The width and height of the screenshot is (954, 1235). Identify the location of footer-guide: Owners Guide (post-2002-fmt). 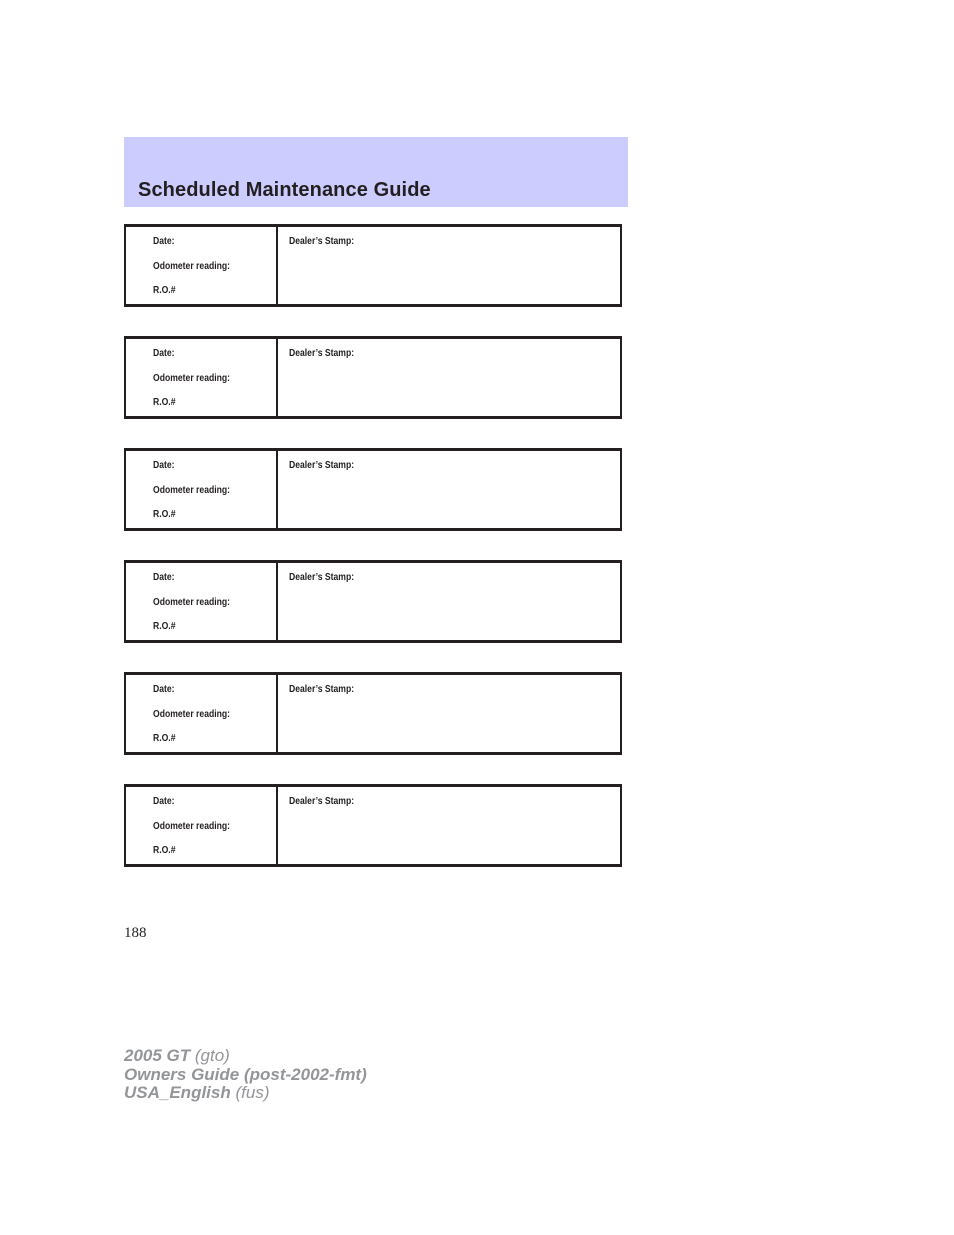
(245, 1074).